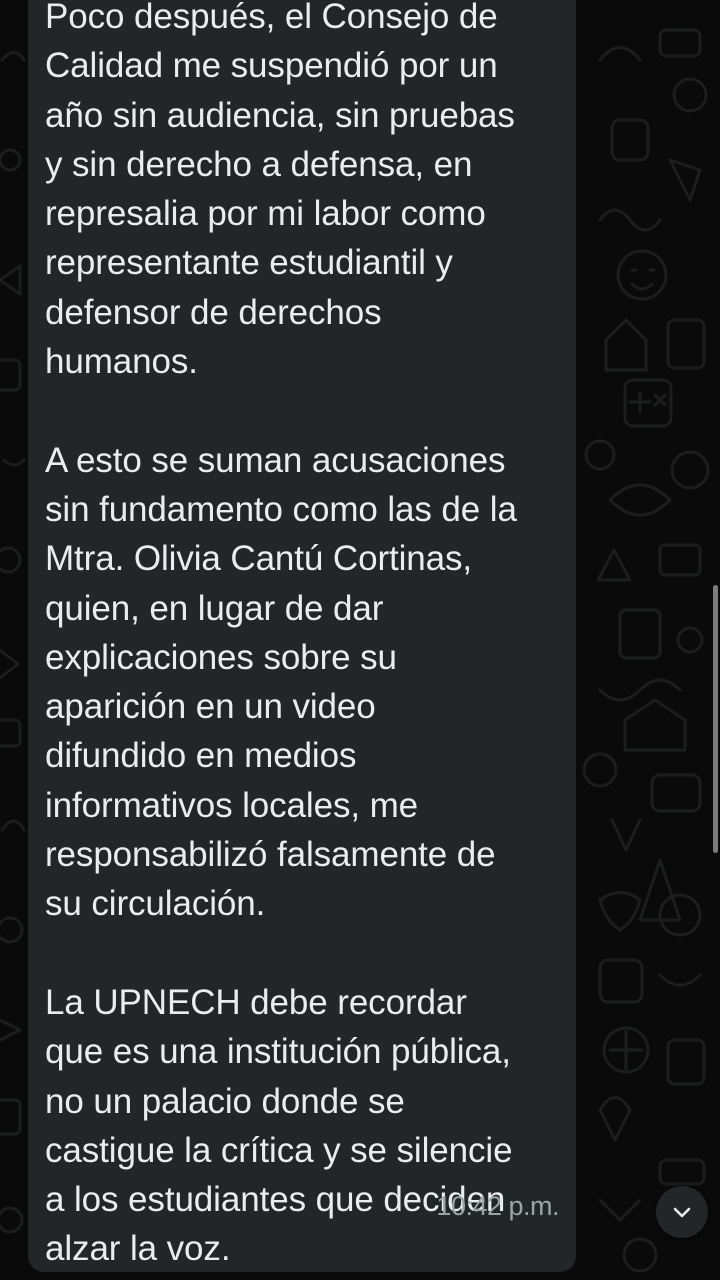 This screenshot has height=1280, width=720. I want to click on message-timestamp: 10:42 p.m., so click(497, 1206).